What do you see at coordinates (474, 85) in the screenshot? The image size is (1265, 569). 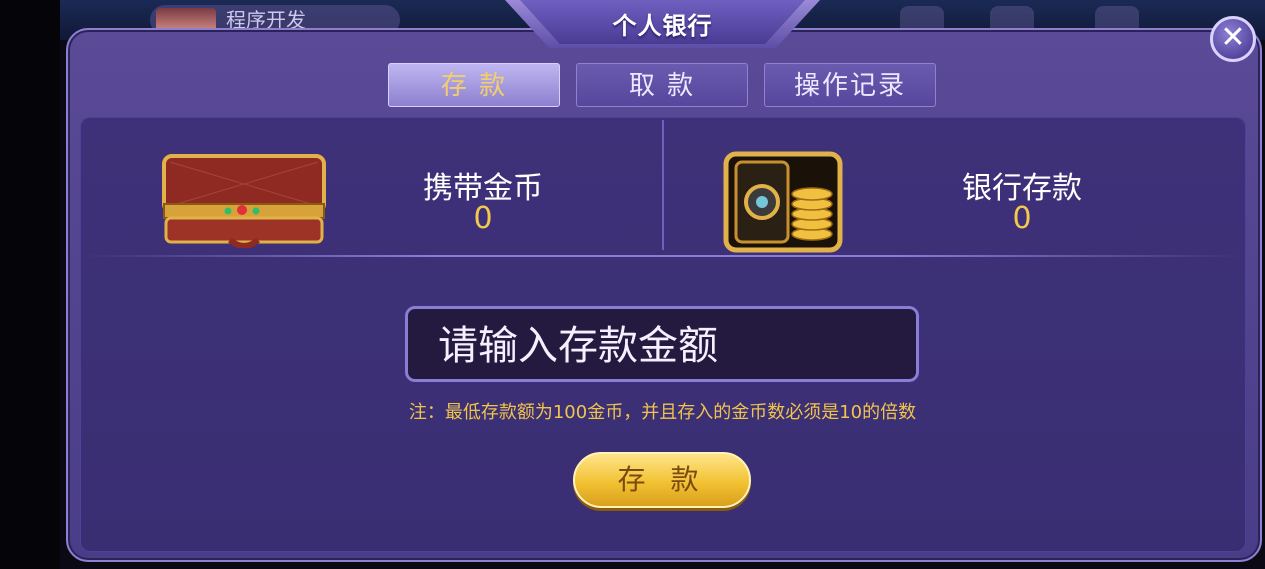 I see `tab-deposit: 存 款` at bounding box center [474, 85].